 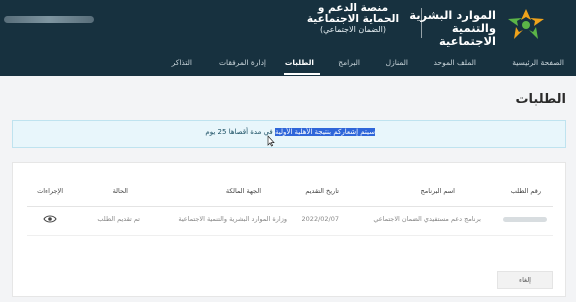 What do you see at coordinates (242, 62) in the screenshot?
I see `nav-attachments: إدارة المرفقات` at bounding box center [242, 62].